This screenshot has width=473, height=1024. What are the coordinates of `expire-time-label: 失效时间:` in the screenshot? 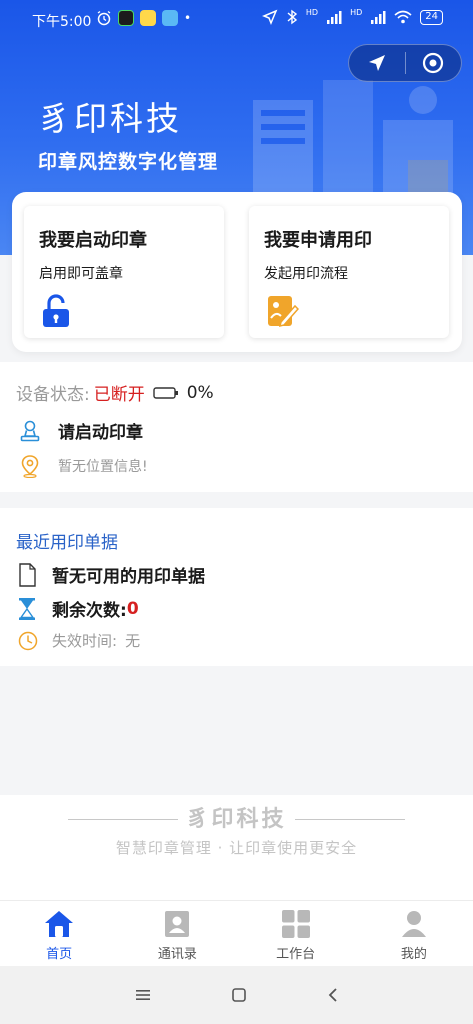 It's located at (85, 641).